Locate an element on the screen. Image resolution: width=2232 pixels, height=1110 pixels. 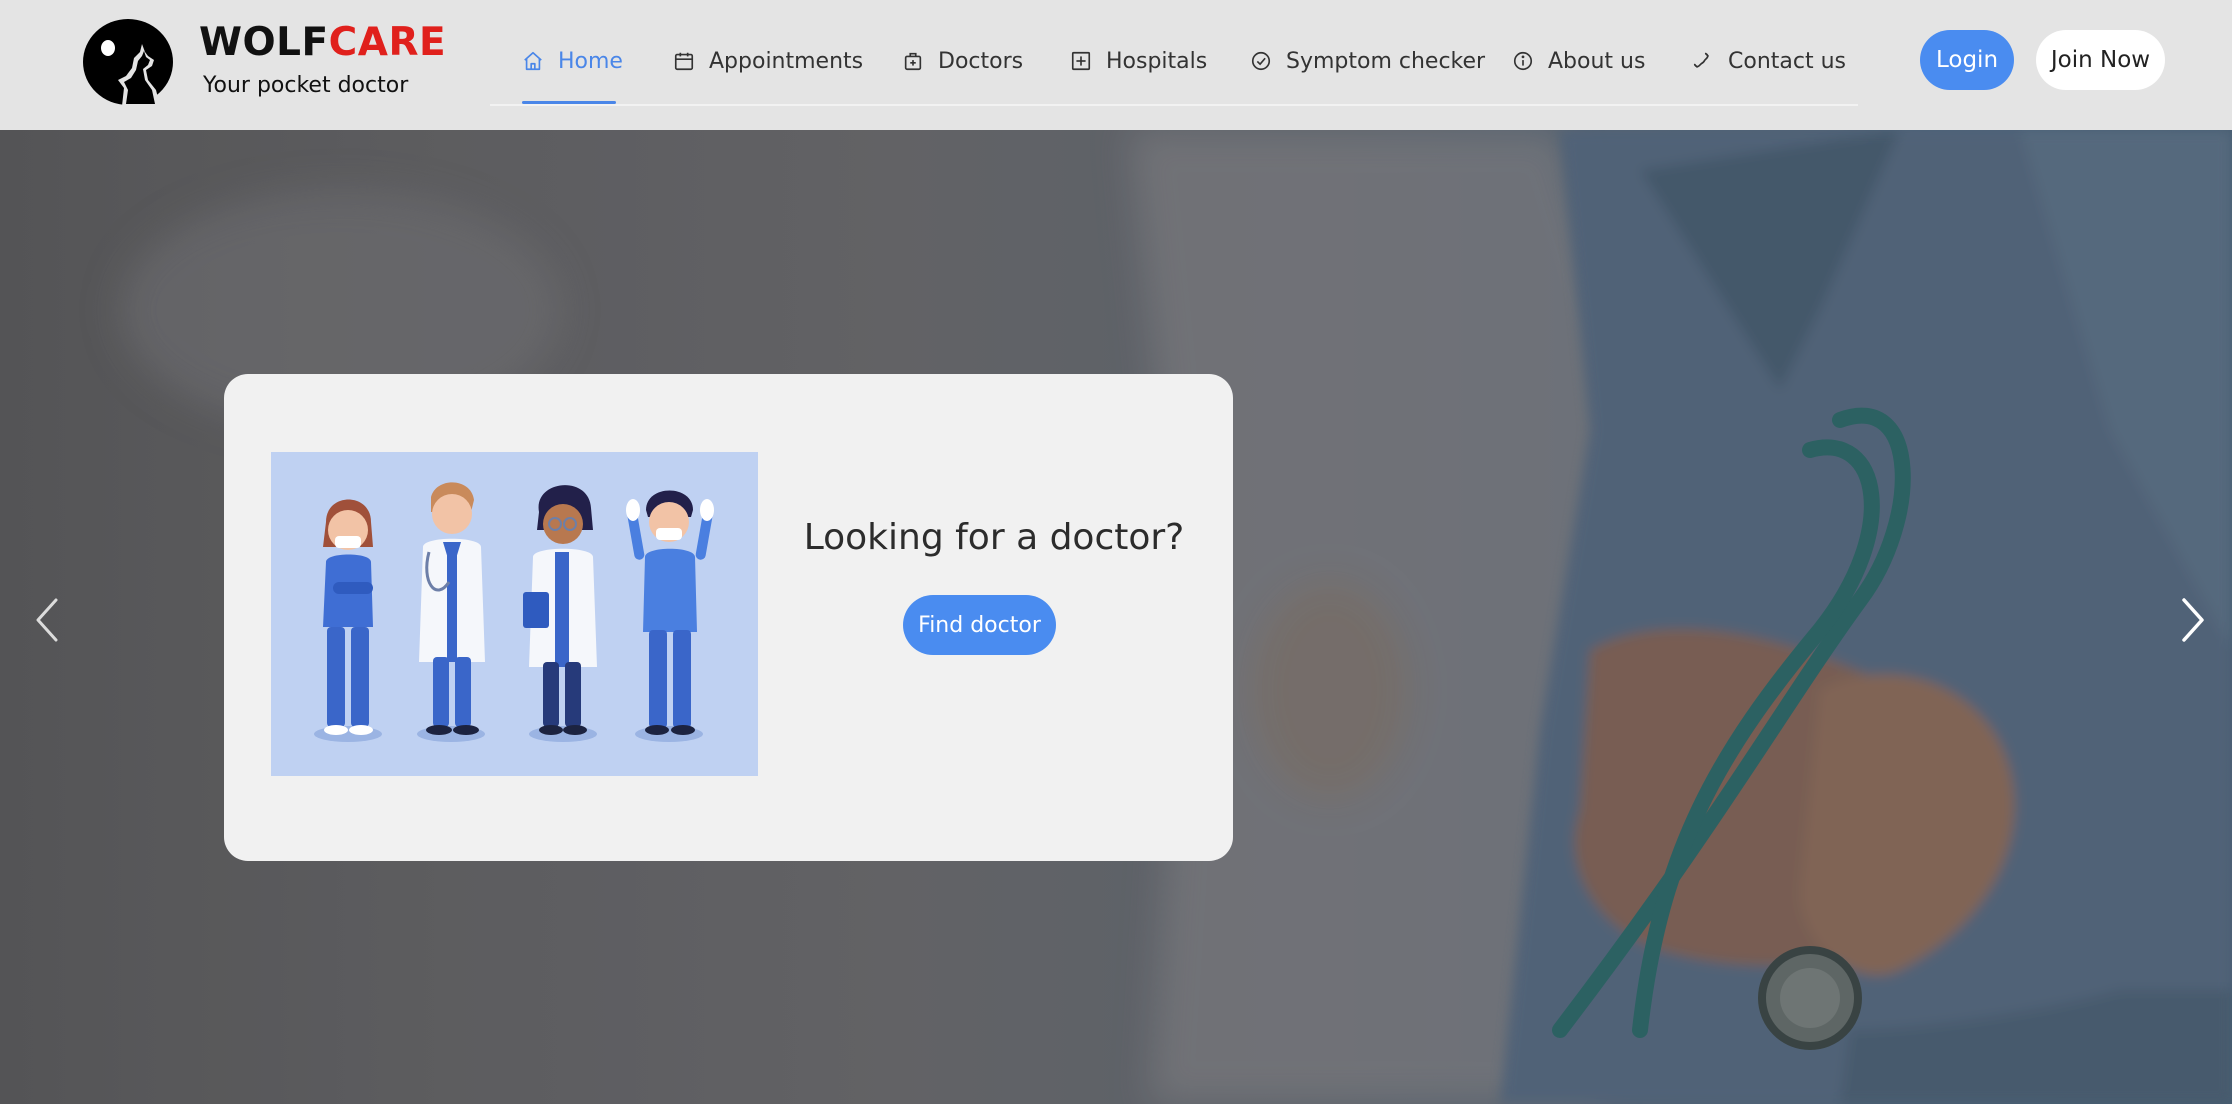
wolf-logo-icon is located at coordinates (128, 62).